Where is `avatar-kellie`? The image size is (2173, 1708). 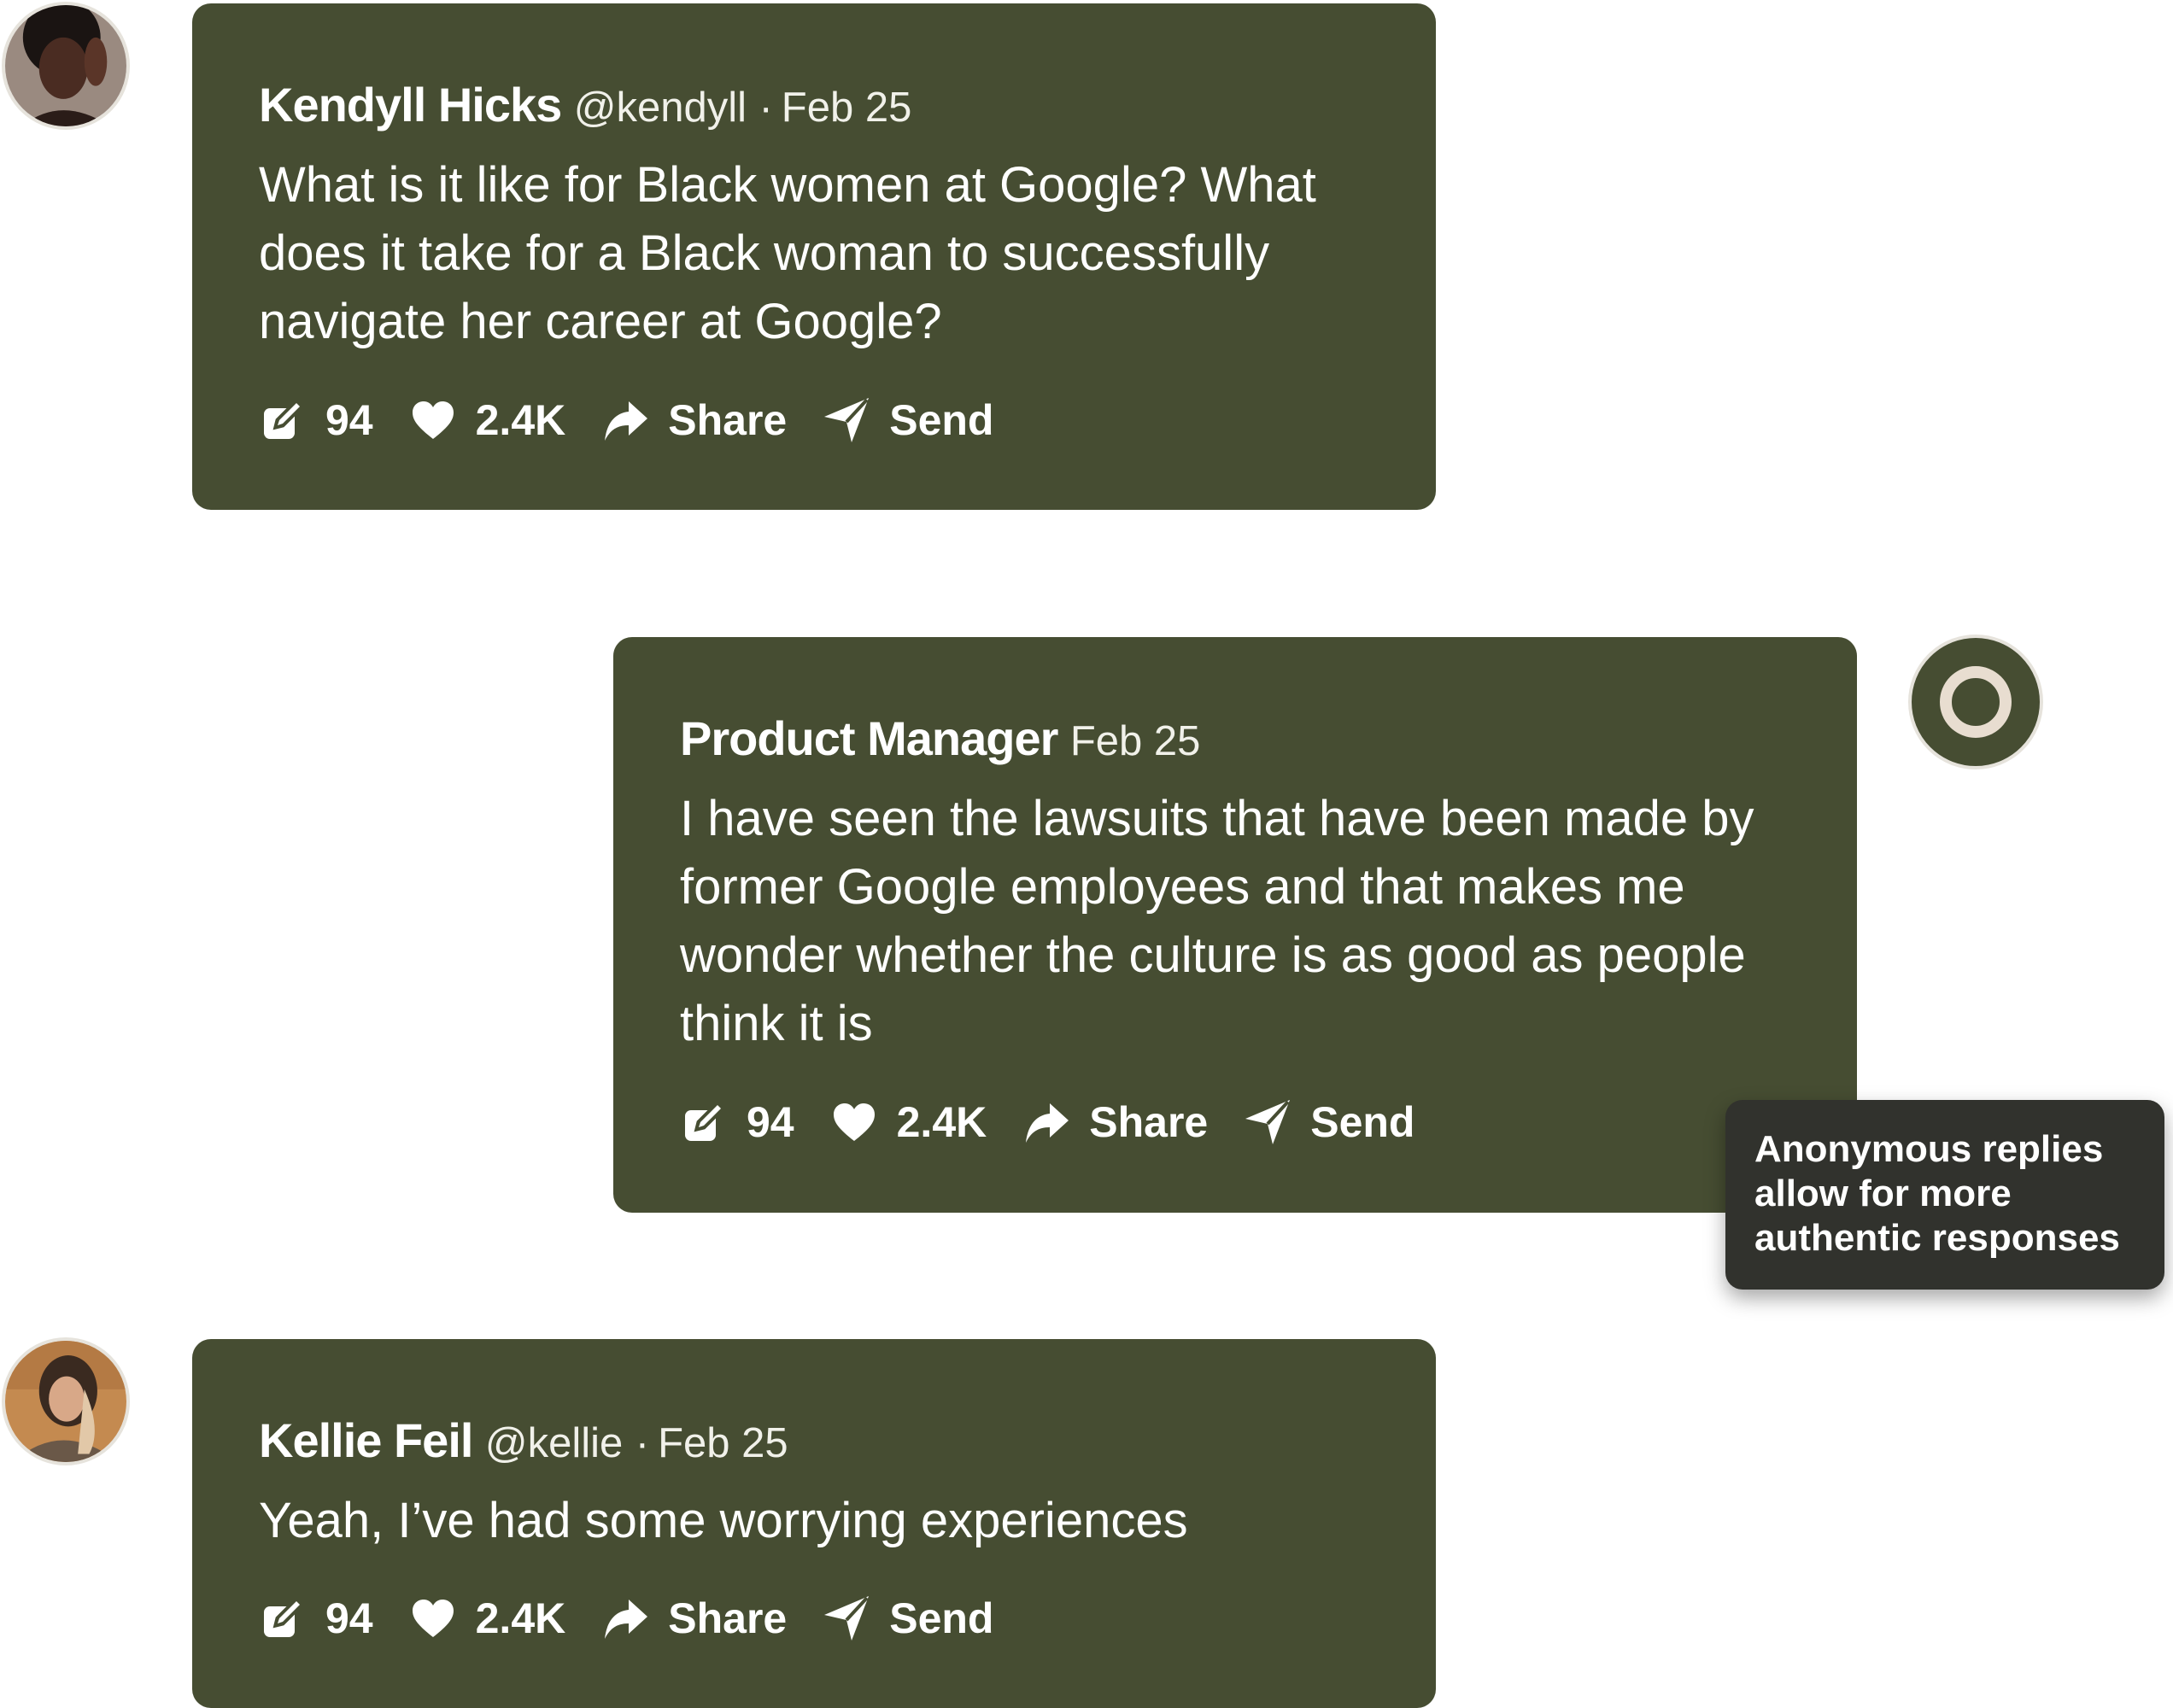 avatar-kellie is located at coordinates (66, 1401).